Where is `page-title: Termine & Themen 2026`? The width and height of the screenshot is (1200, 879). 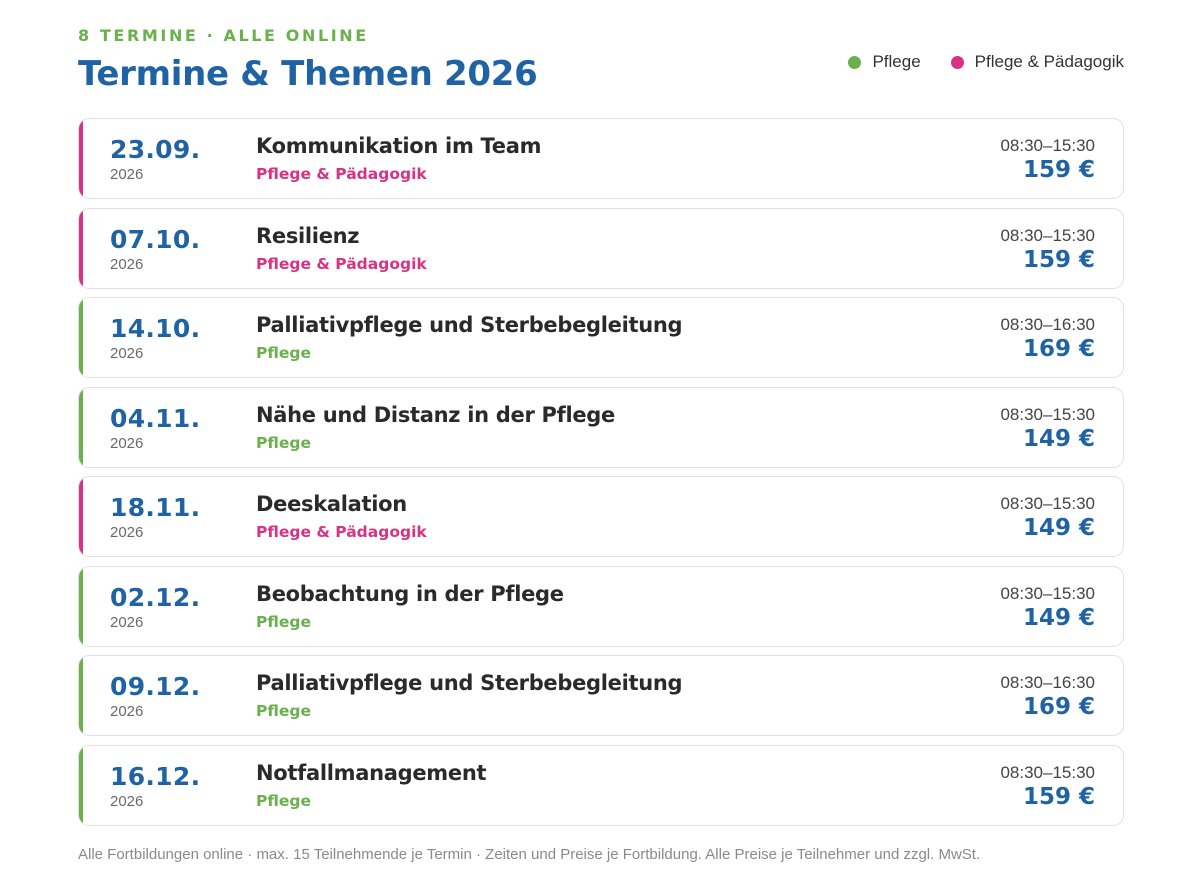
page-title: Termine & Themen 2026 is located at coordinates (308, 74).